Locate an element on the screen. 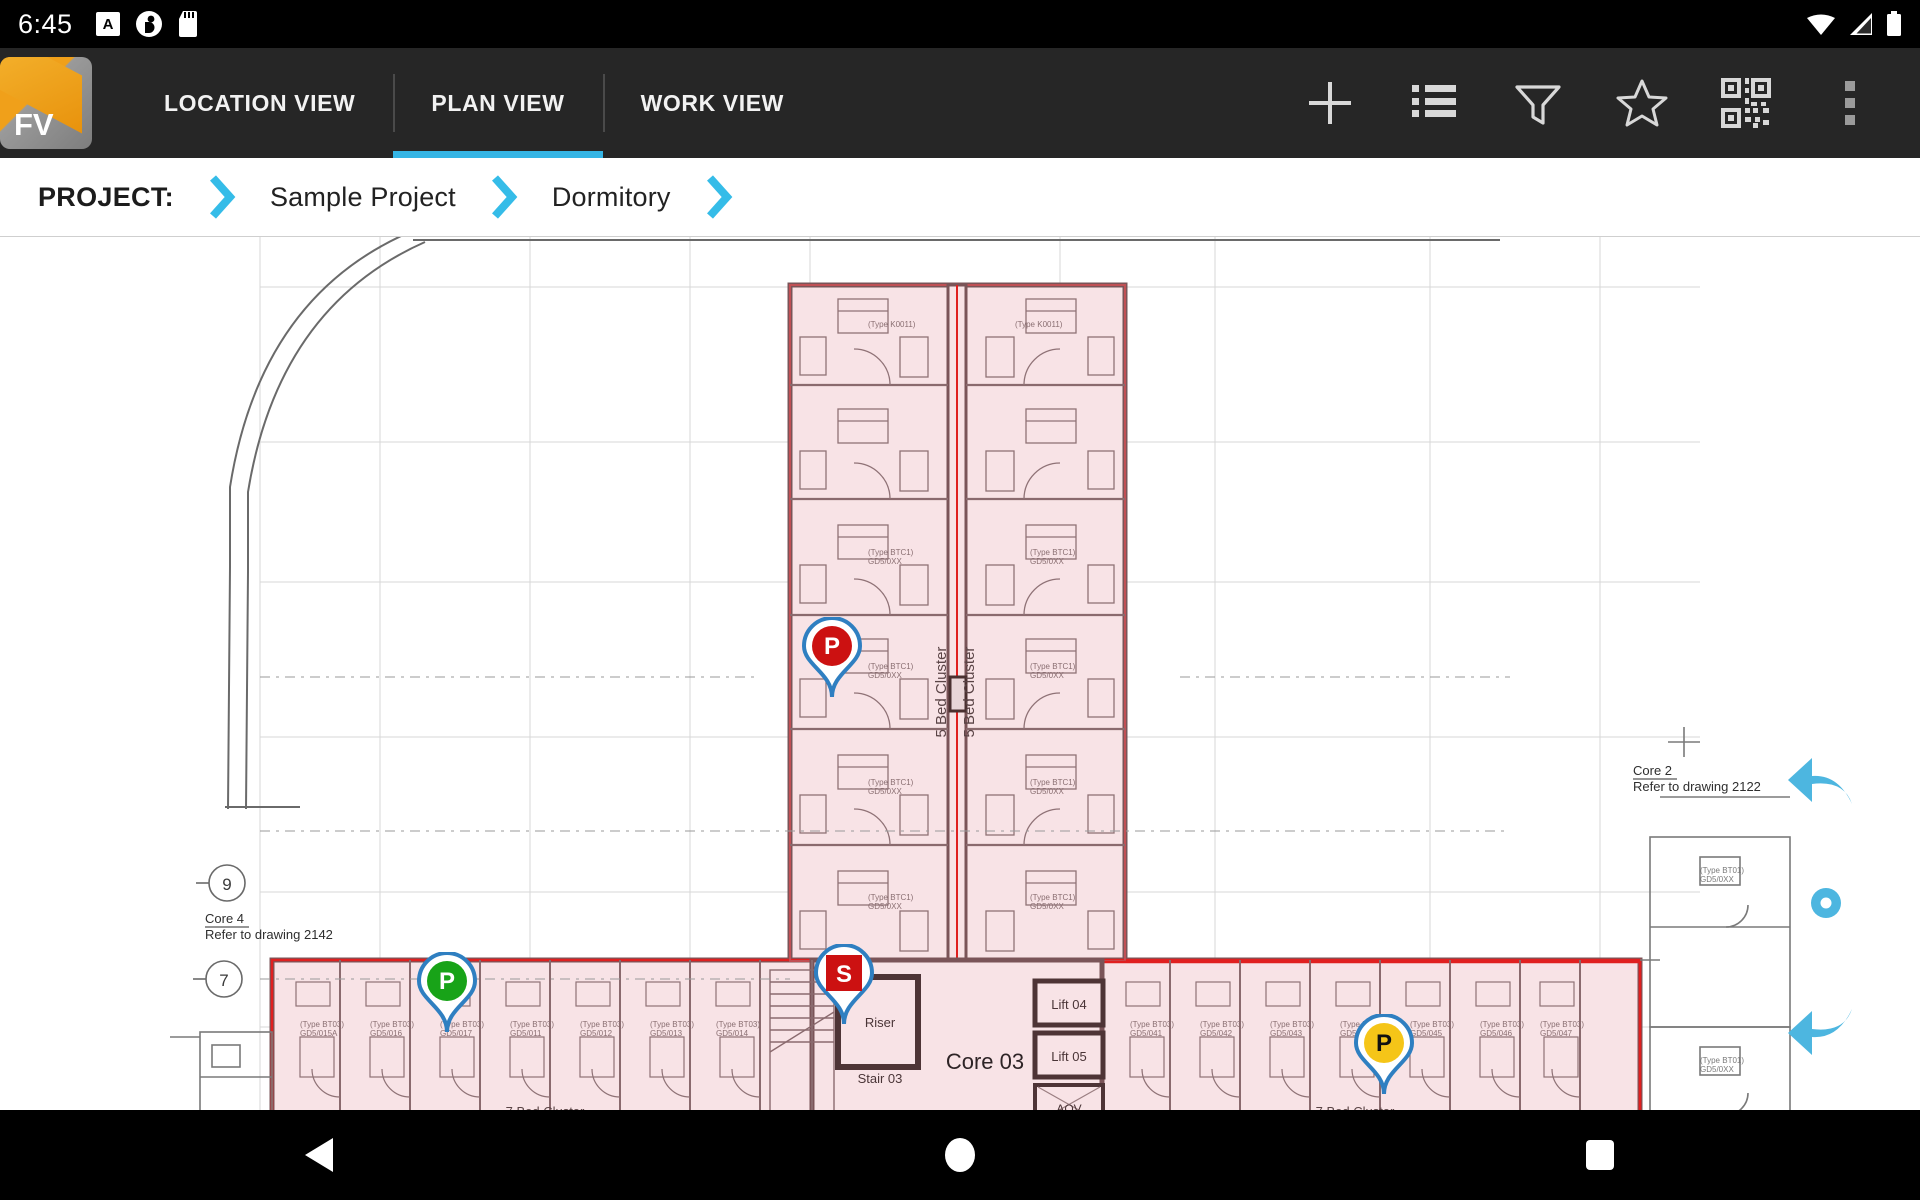  status-notification-icons: A is located at coordinates (148, 24).